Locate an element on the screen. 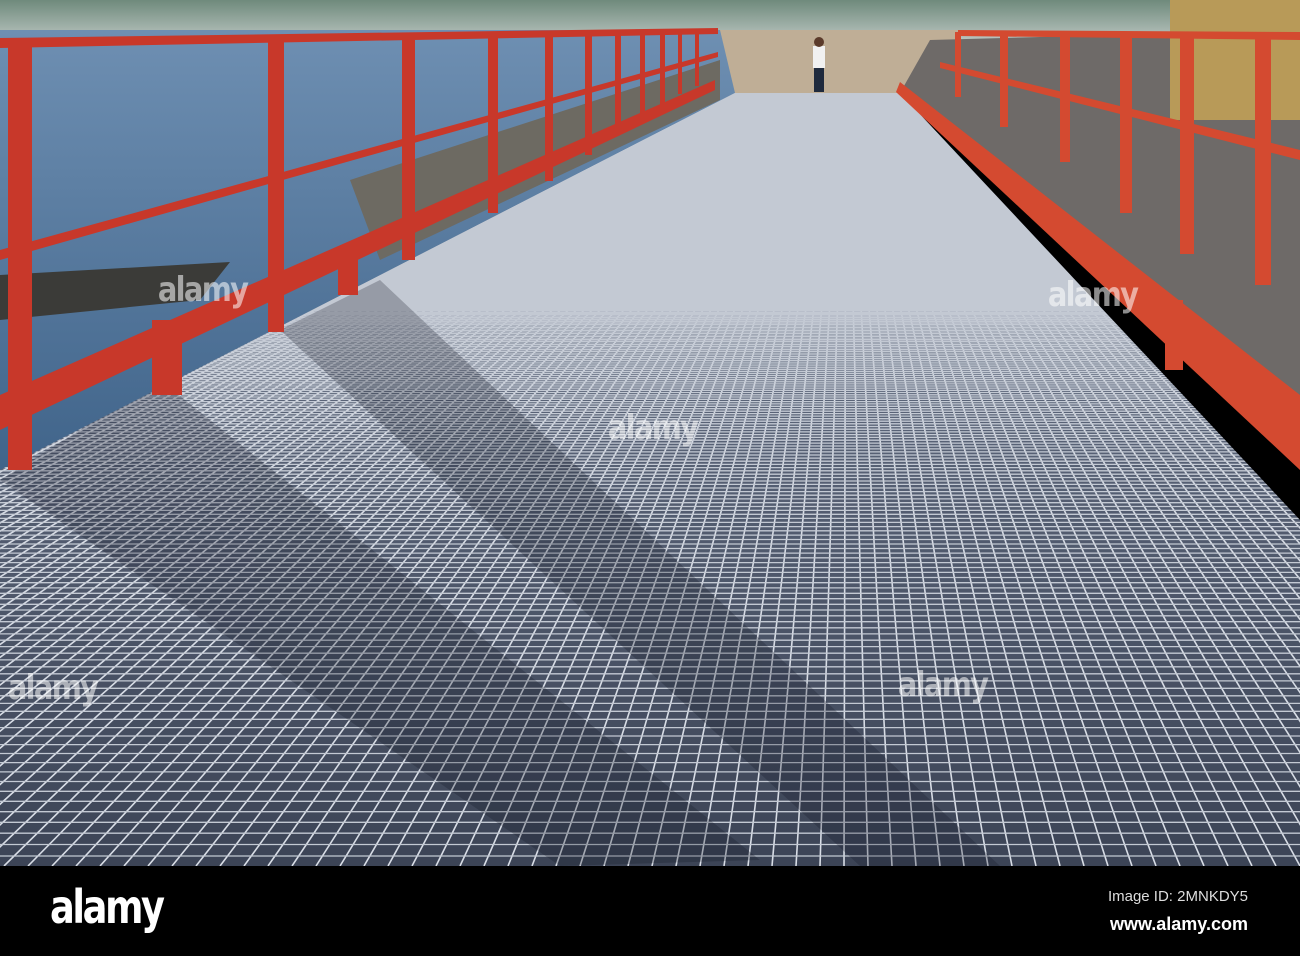  website-link: www.alamy.com is located at coordinates (1179, 924).